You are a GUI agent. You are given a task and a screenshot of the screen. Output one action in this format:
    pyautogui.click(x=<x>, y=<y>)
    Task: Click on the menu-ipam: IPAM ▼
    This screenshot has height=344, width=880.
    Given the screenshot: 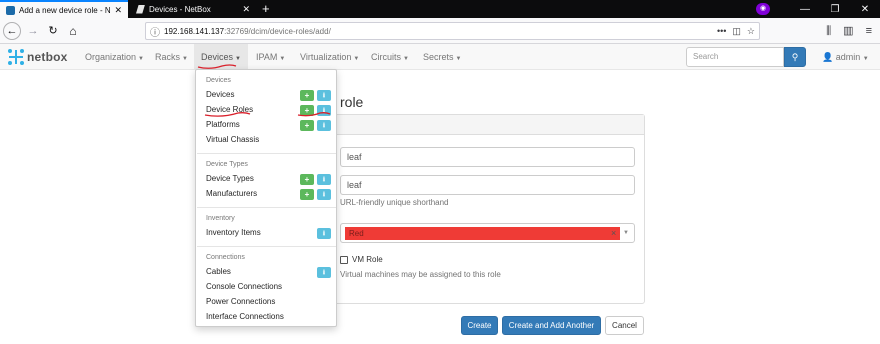 What is the action you would take?
    pyautogui.click(x=270, y=57)
    